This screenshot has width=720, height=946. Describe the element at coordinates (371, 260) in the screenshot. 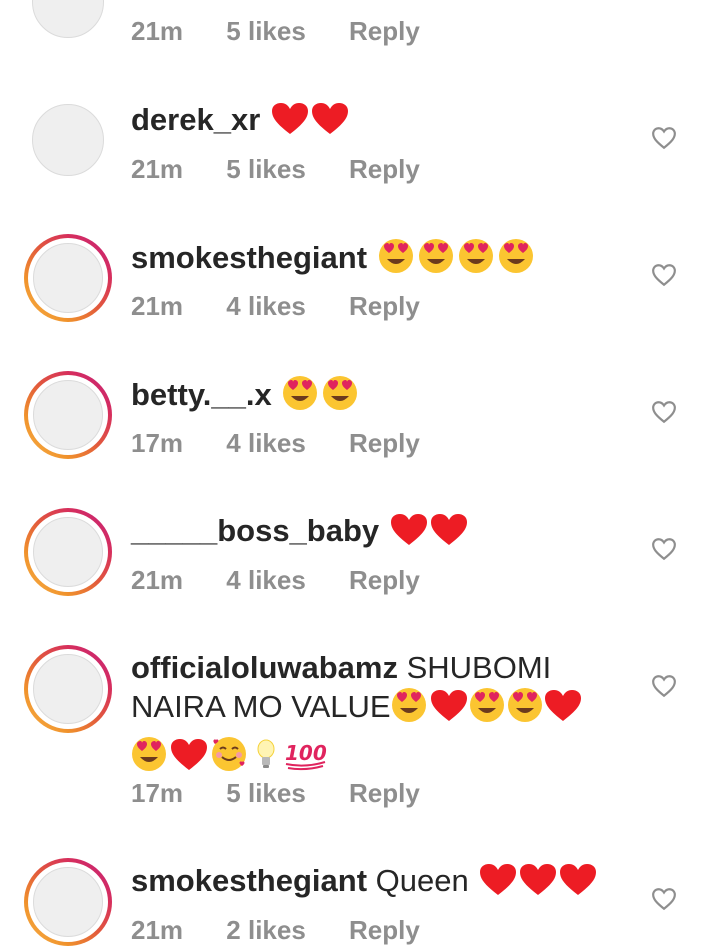

I see `comment-text: smokesthegiant` at that location.